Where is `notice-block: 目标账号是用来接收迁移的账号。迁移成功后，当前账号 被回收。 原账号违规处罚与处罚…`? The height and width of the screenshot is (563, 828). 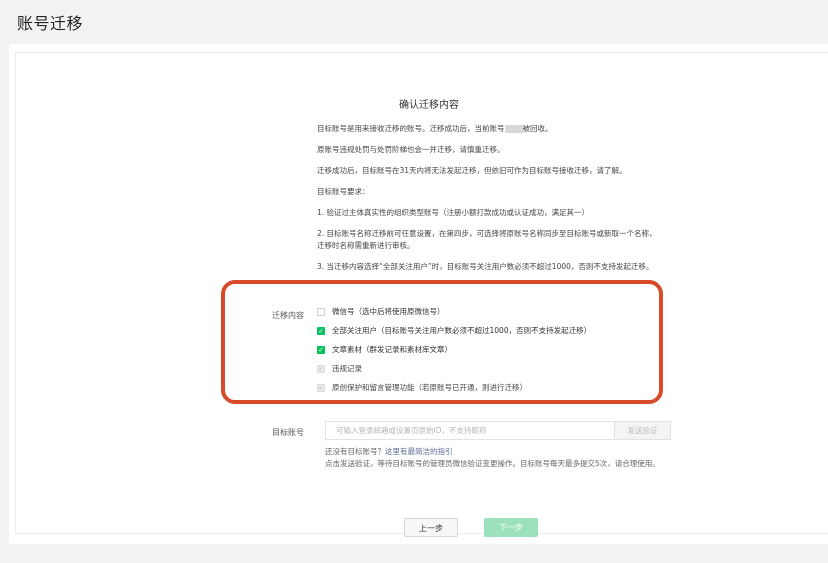 notice-block: 目标账号是用来接收迁移的账号。迁移成功后，当前账号 被回收。 原账号违规处罚与处罚… is located at coordinates (487, 202).